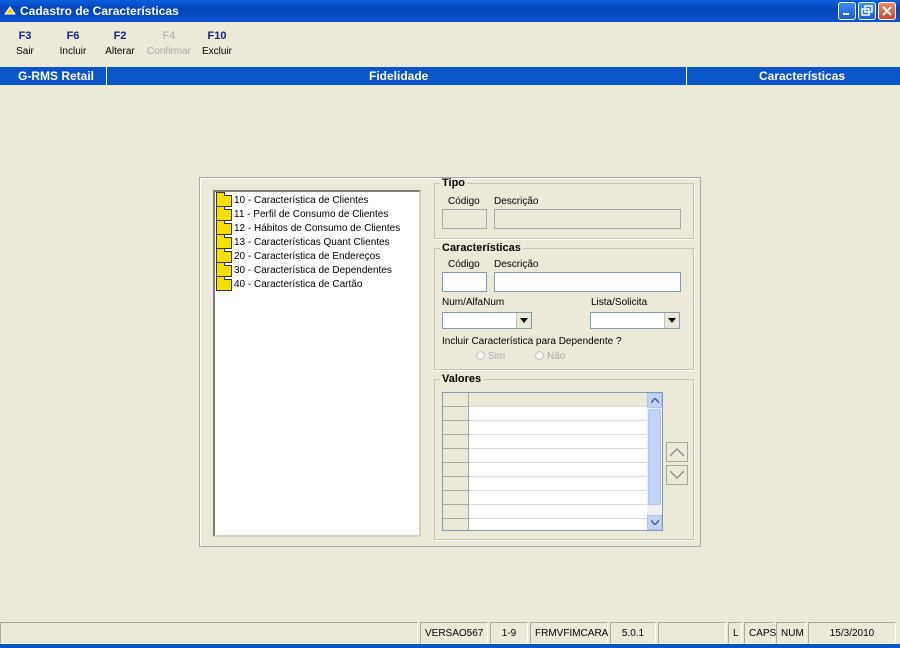 Image resolution: width=900 pixels, height=648 pixels. I want to click on caracteristica-codigo-label: Código, so click(464, 264).